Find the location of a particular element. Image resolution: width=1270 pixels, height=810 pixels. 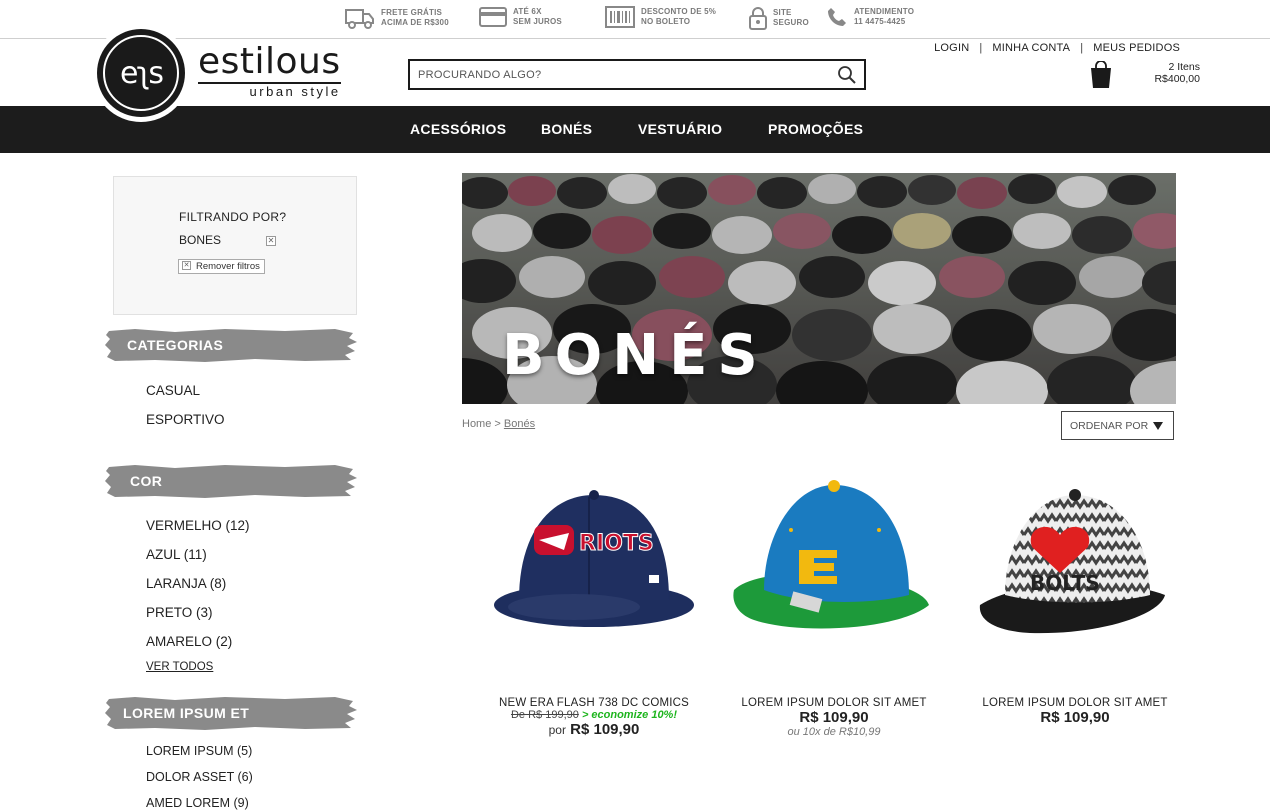

product-discount: > economize 10%! is located at coordinates (629, 715).